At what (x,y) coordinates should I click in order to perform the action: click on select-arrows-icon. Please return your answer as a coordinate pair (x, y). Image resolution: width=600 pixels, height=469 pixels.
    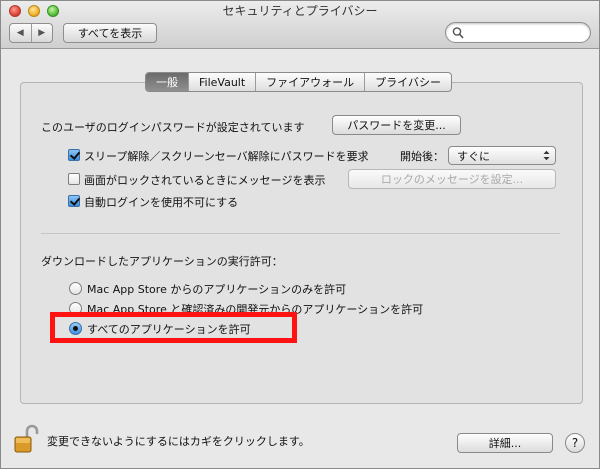
    Looking at the image, I should click on (546, 155).